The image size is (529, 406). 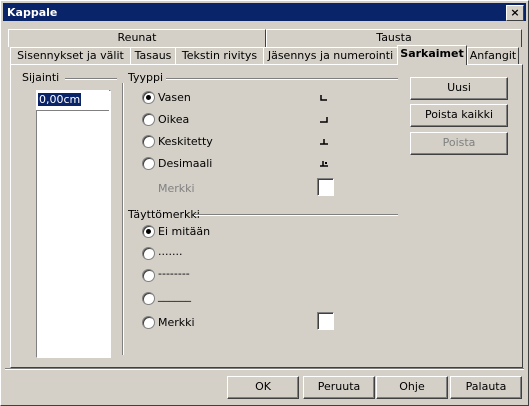 I want to click on tab-tekstin-rivitys: Tekstin rivitys, so click(x=219, y=56).